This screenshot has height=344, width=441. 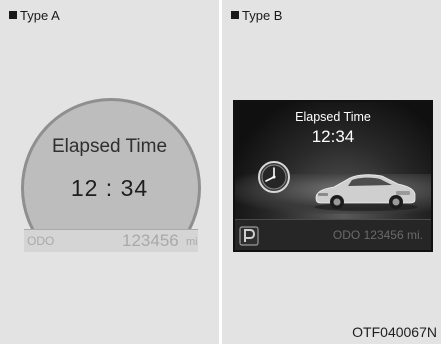 I want to click on type-b-label: Type B, so click(x=262, y=15).